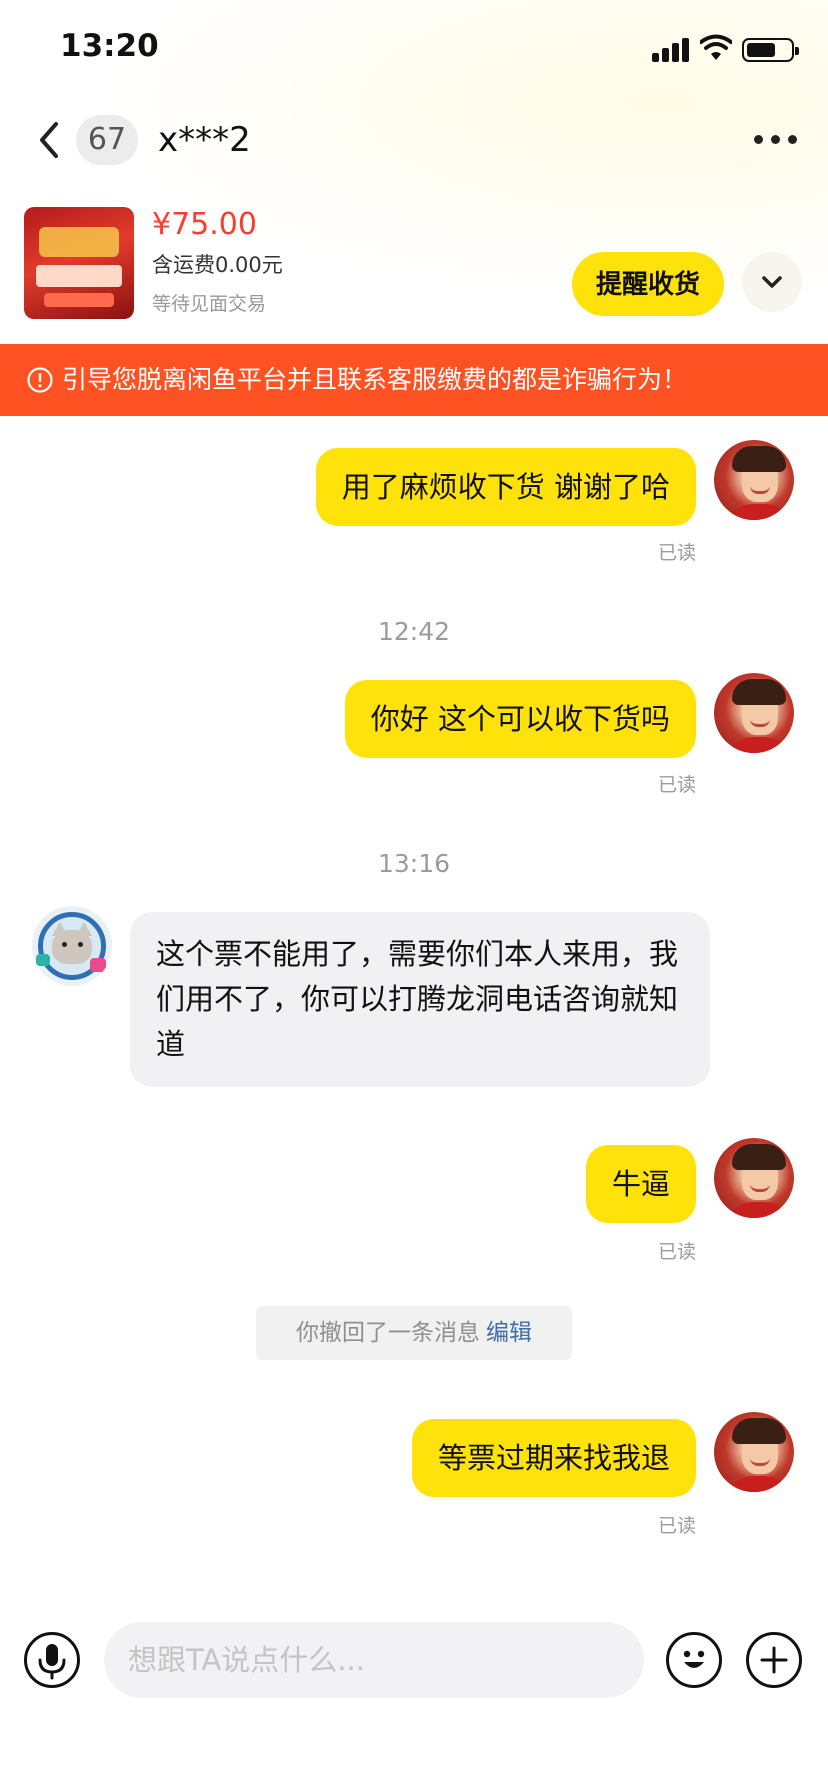  I want to click on recall-edit-link: 编辑, so click(509, 1333).